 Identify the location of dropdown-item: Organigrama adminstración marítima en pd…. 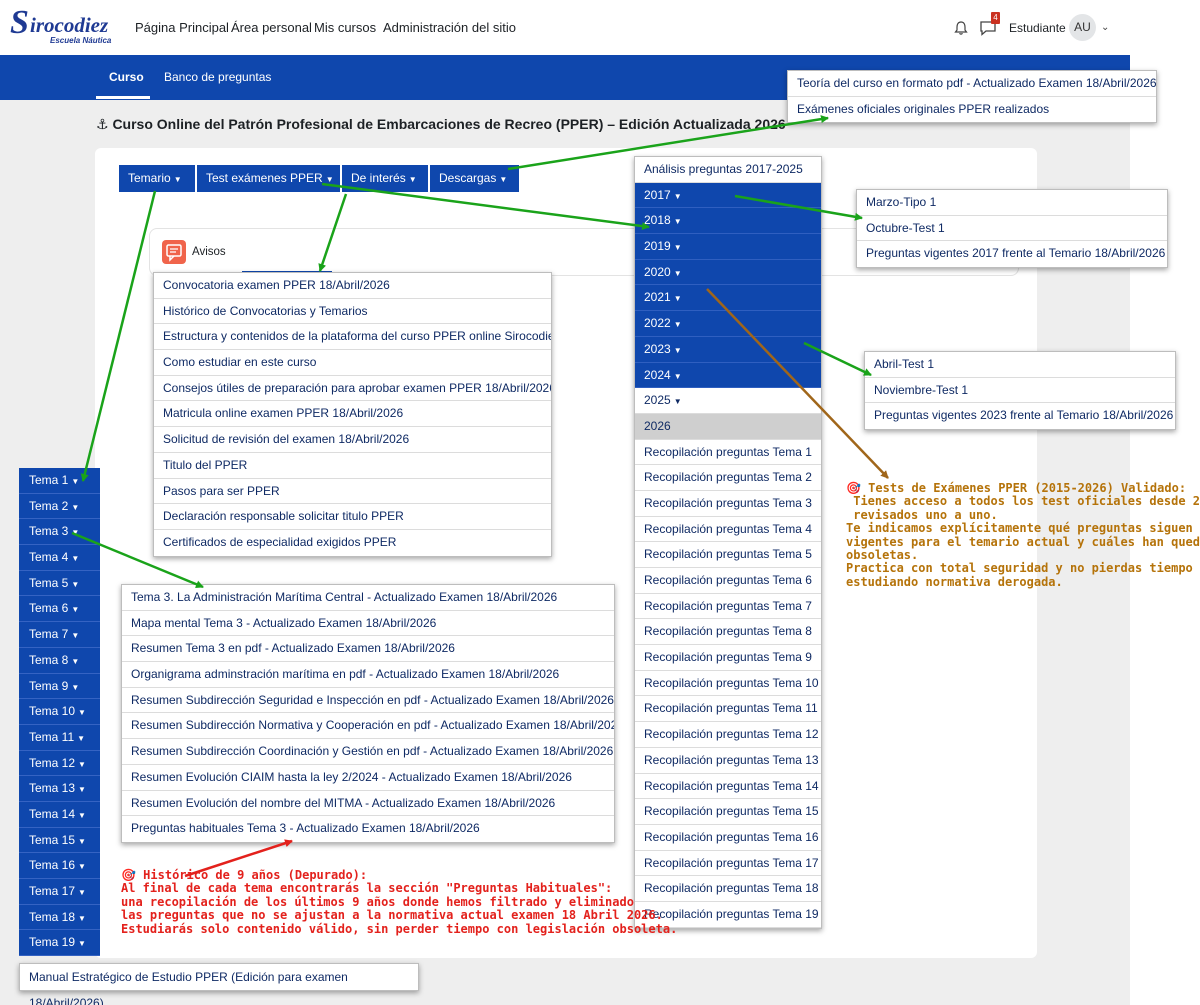
(368, 675).